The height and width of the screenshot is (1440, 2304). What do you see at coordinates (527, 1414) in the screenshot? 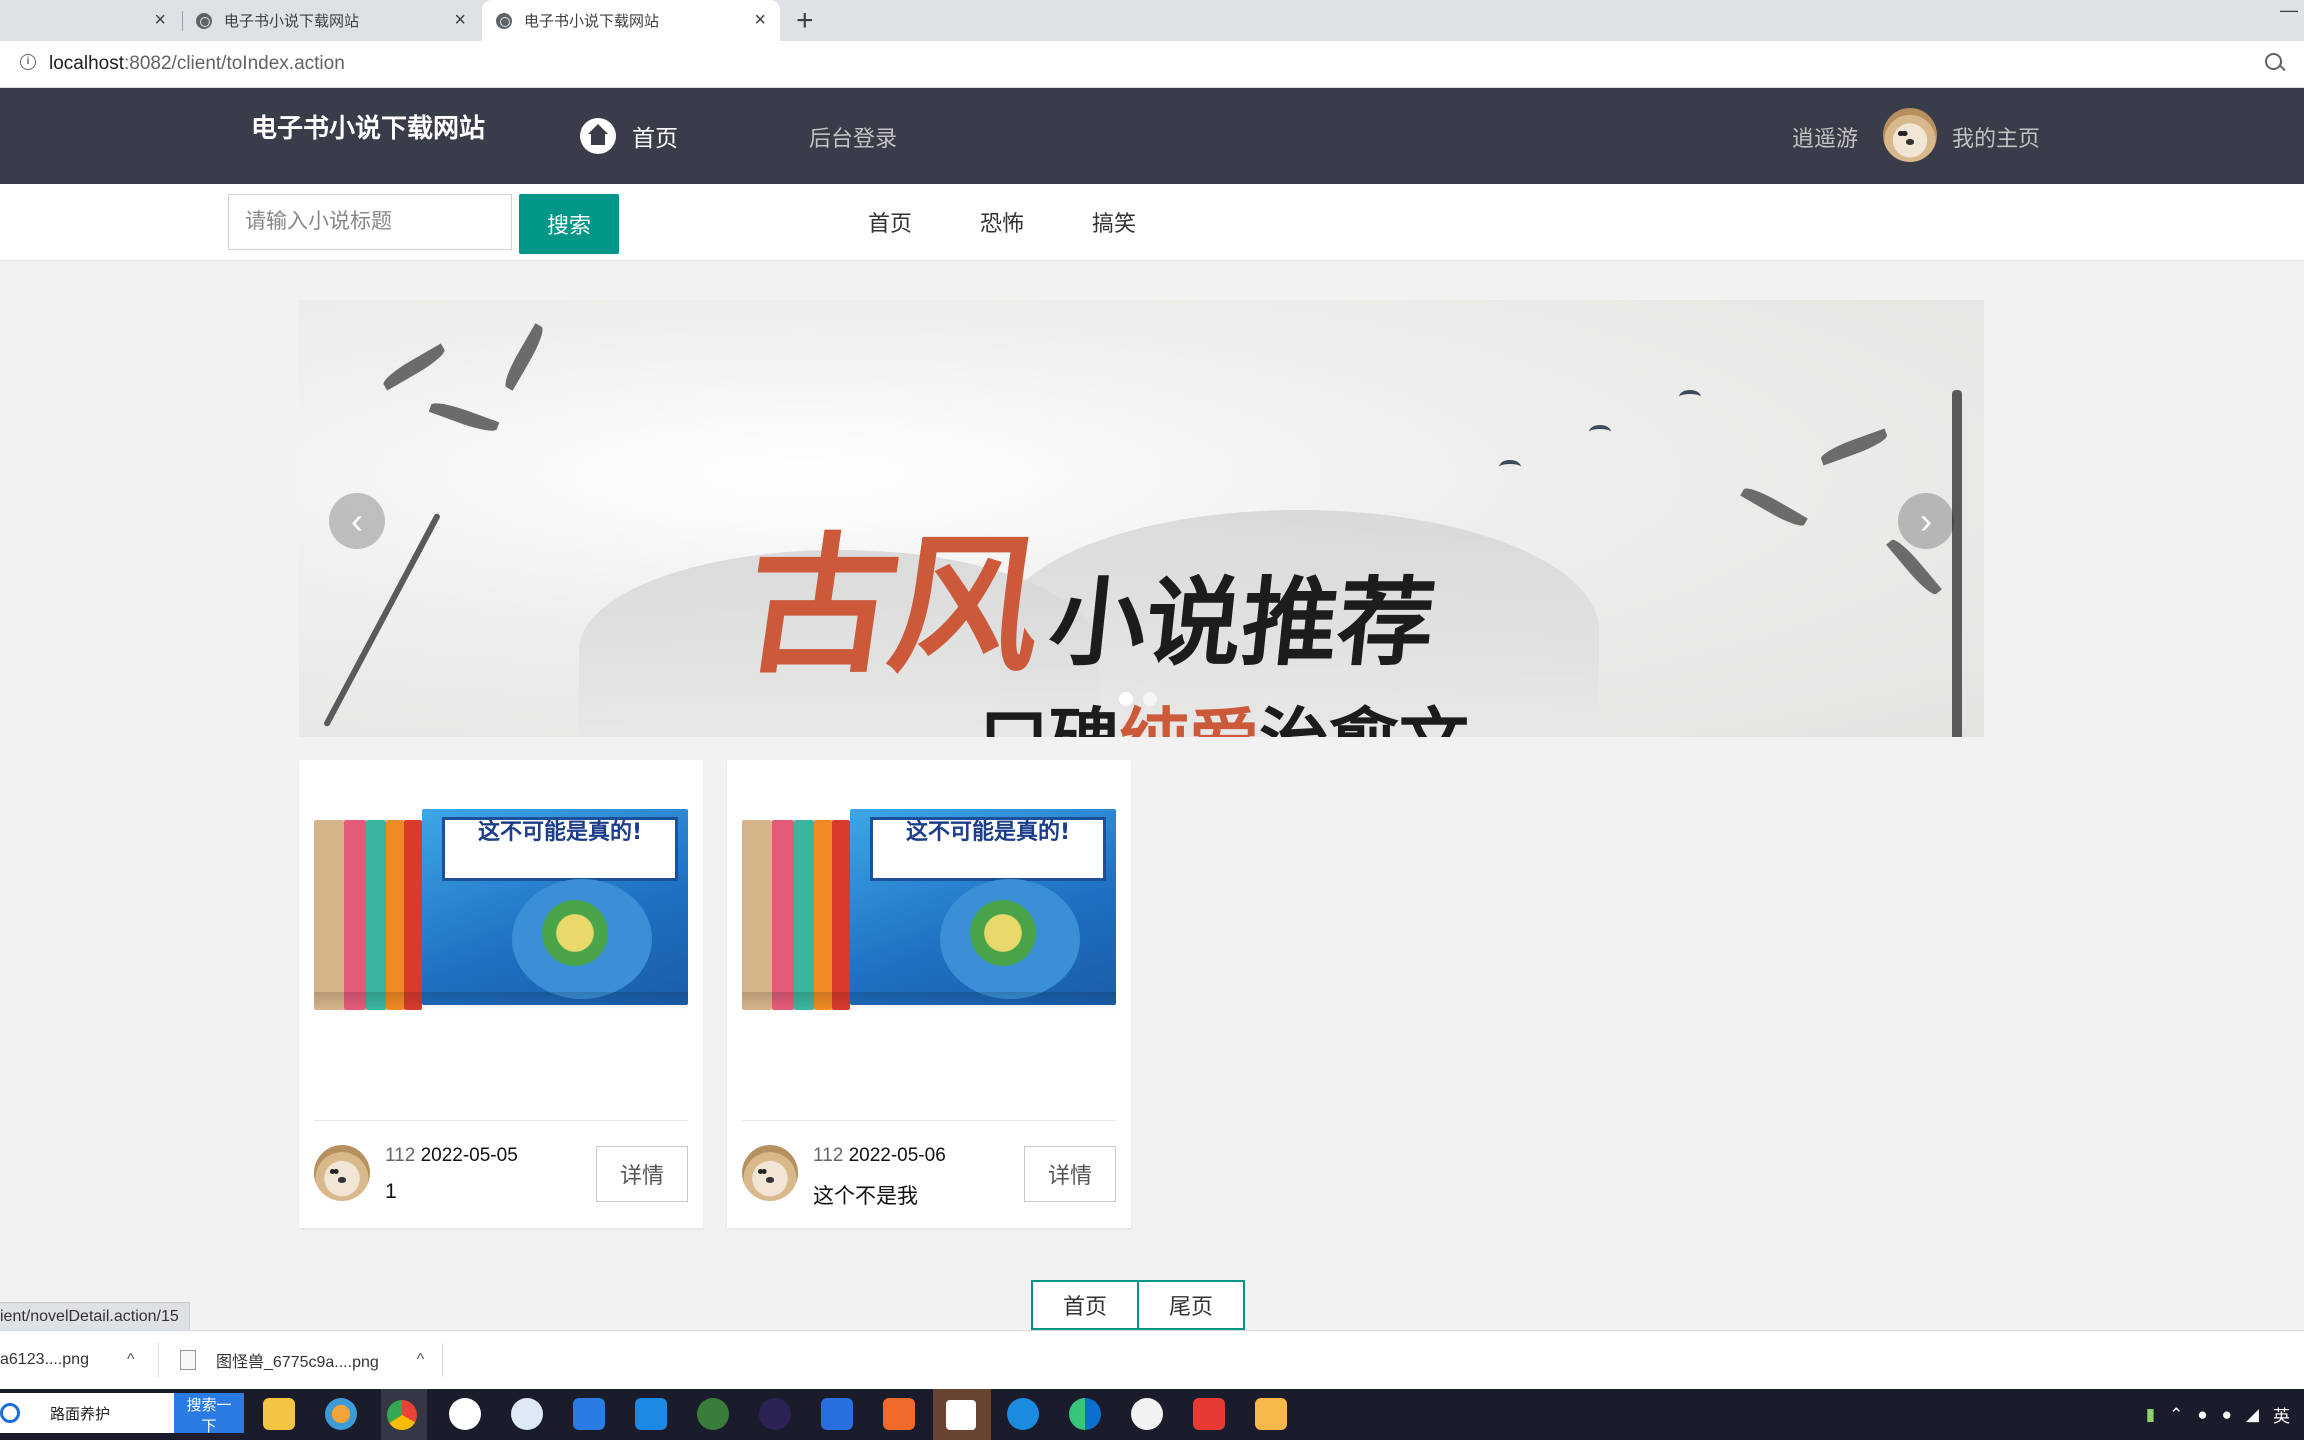
I see `settings-icon` at bounding box center [527, 1414].